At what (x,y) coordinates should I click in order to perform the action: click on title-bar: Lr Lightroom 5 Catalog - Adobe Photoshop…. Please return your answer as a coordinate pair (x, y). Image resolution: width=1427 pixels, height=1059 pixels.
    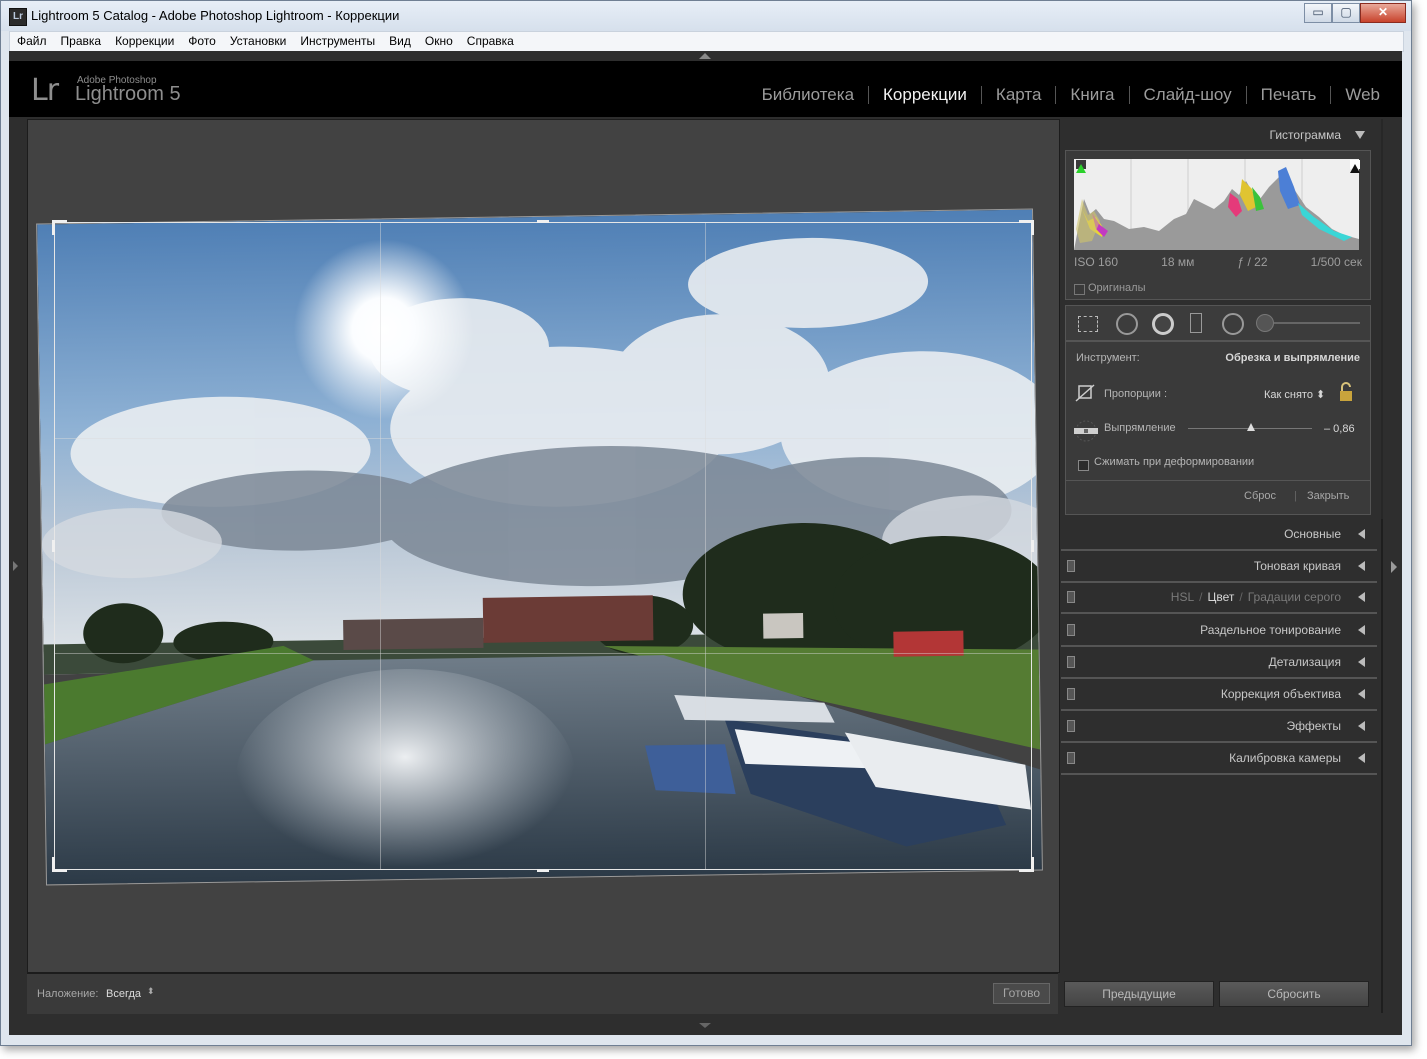
    Looking at the image, I should click on (706, 16).